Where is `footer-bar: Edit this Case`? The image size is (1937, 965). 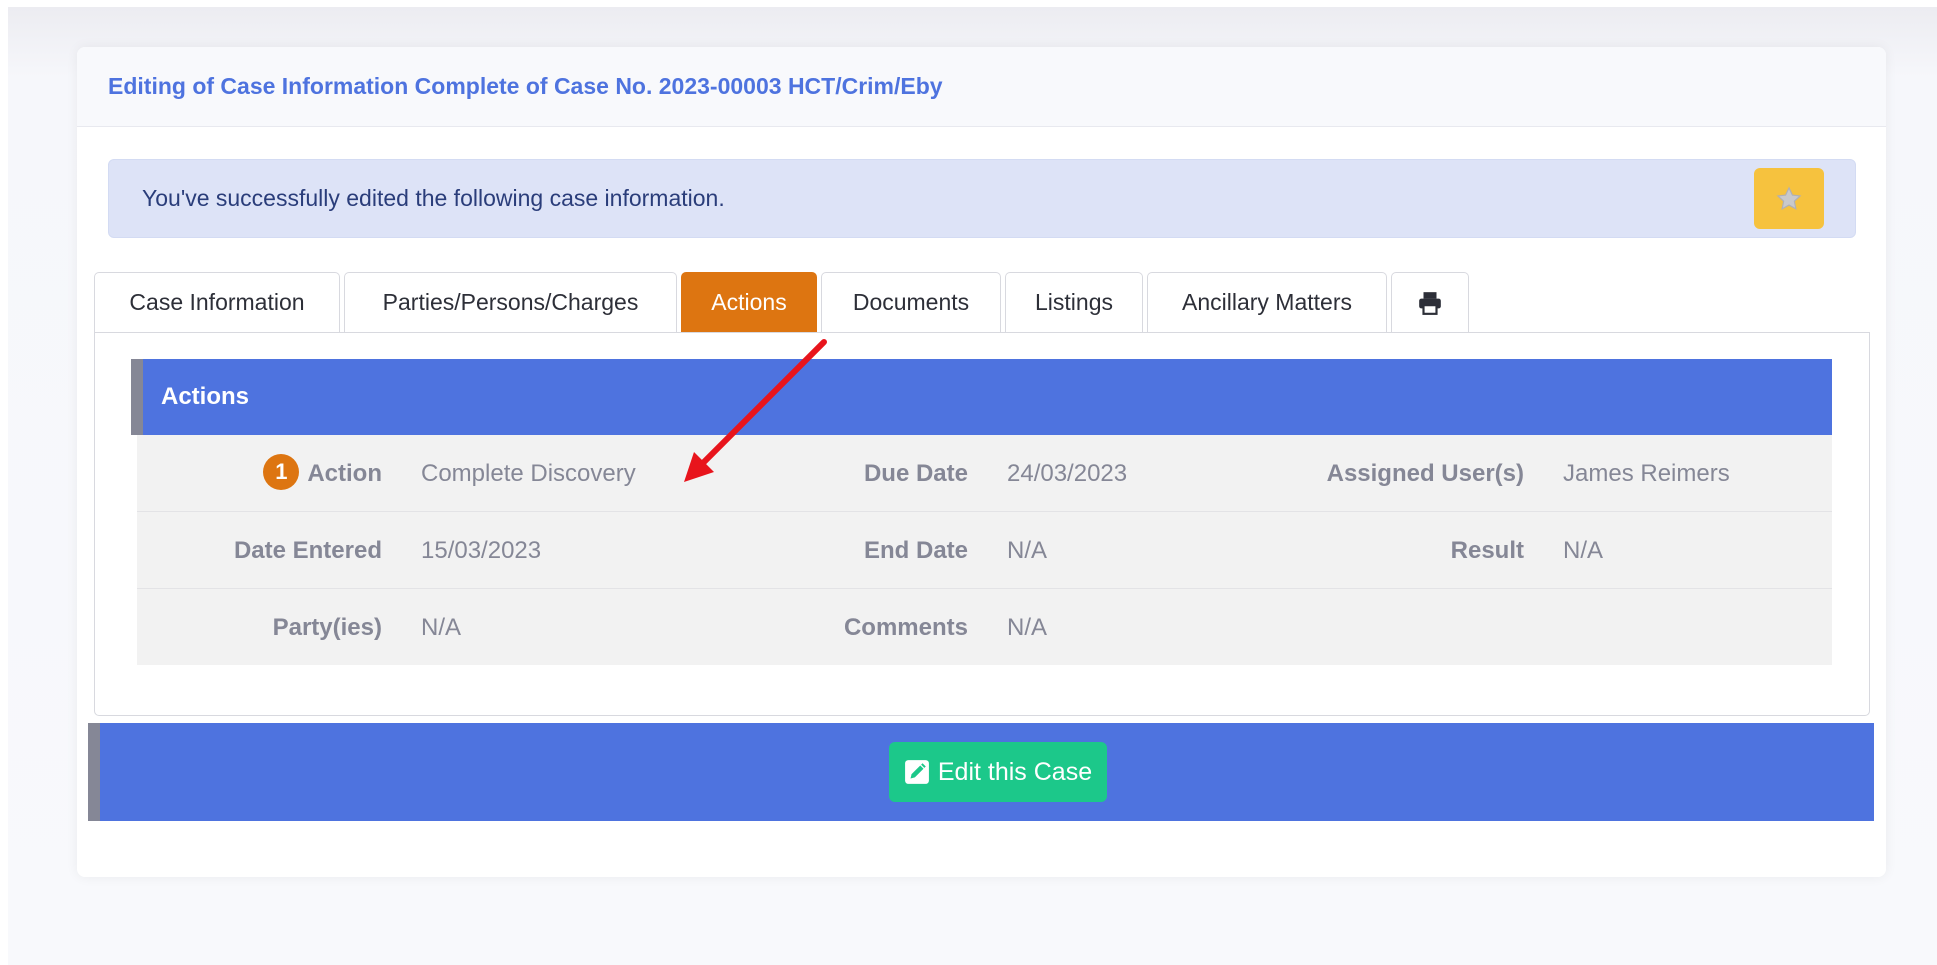
footer-bar: Edit this Case is located at coordinates (981, 772).